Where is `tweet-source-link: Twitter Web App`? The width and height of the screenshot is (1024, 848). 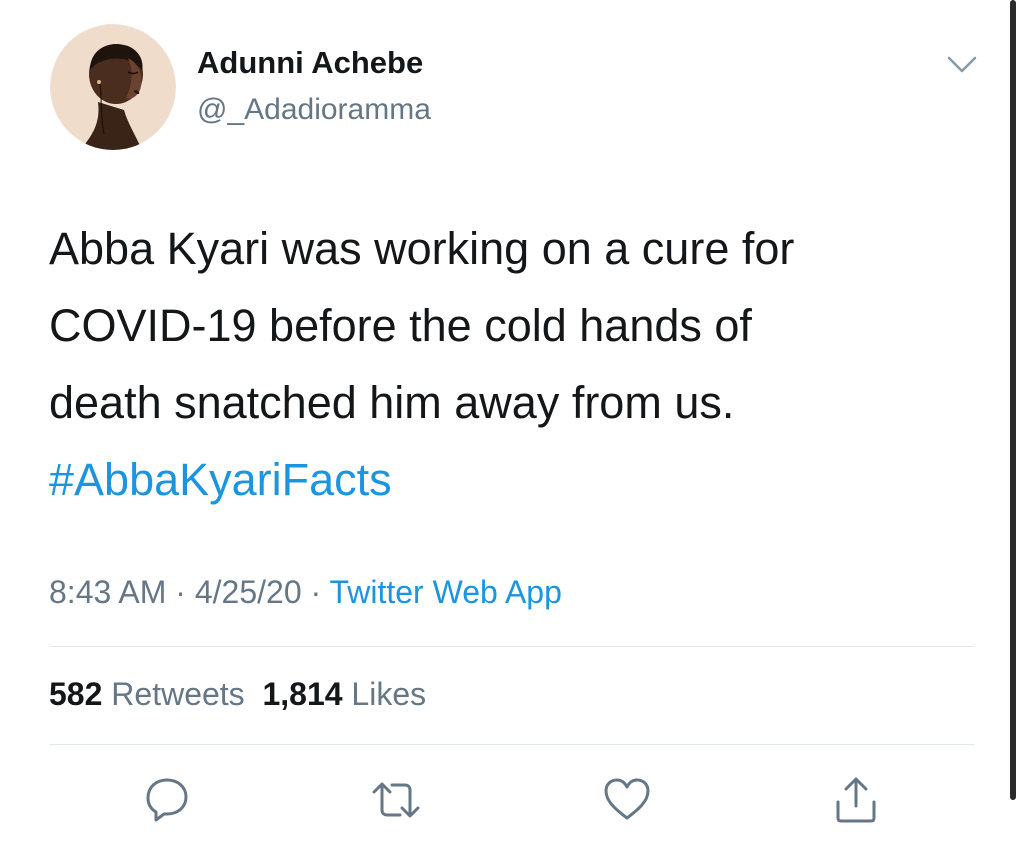
tweet-source-link: Twitter Web App is located at coordinates (445, 592).